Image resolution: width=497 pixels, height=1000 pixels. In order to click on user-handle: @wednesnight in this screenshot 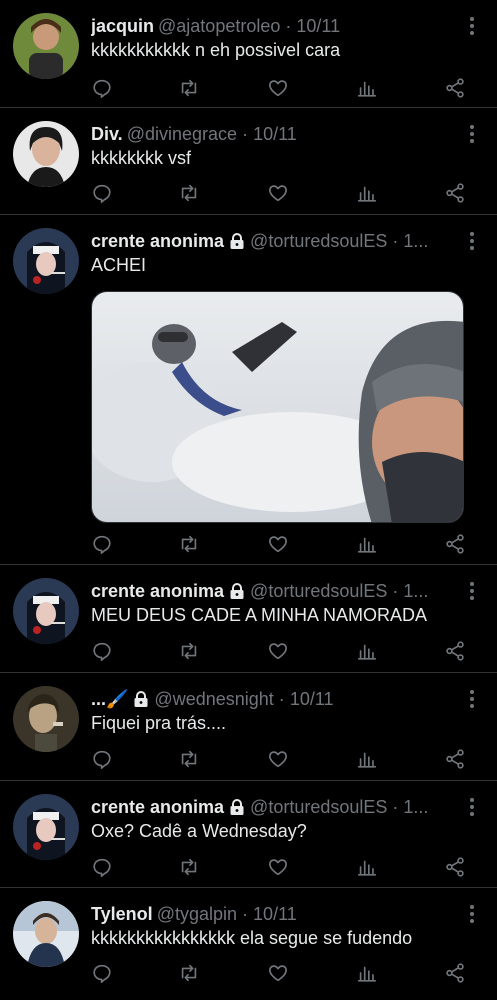, I will do `click(213, 699)`.